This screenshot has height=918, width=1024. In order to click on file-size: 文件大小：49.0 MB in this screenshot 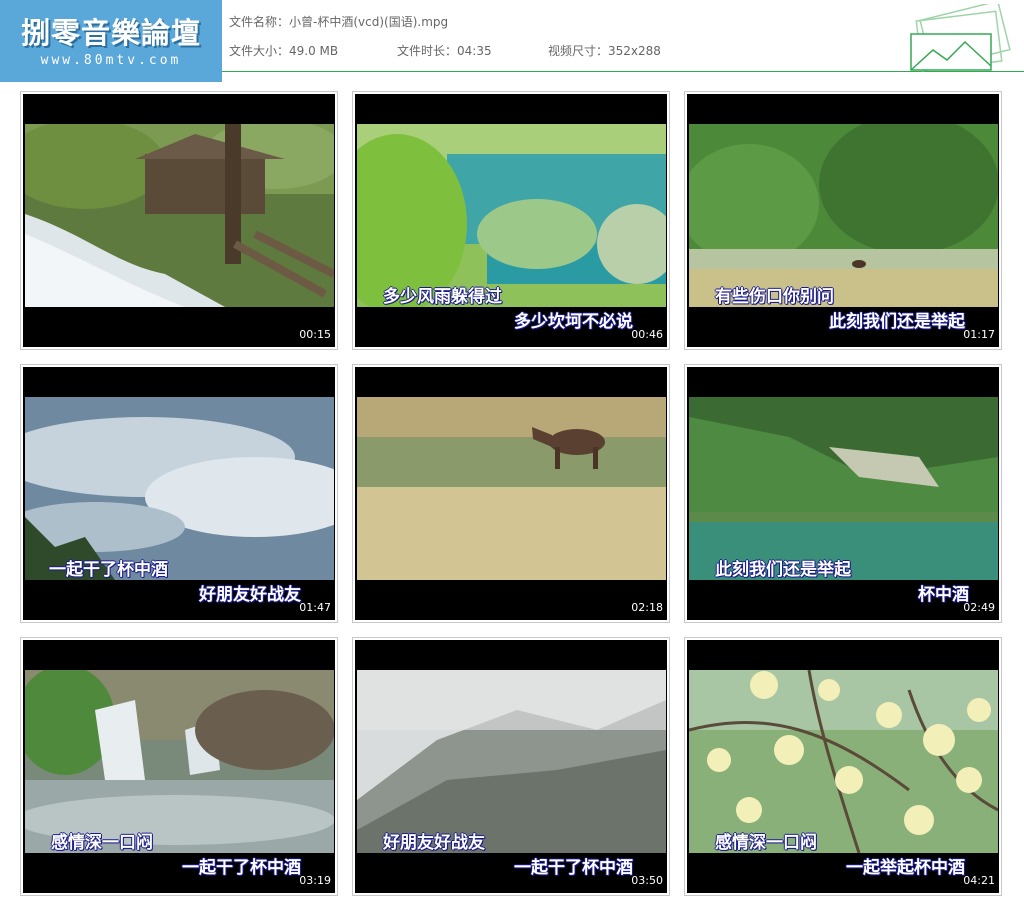, I will do `click(283, 50)`.